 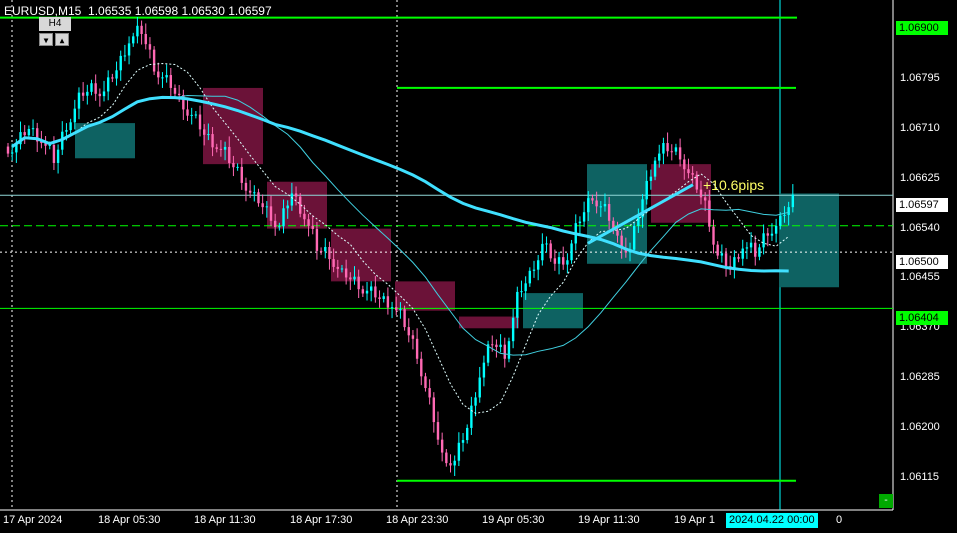 What do you see at coordinates (513, 520) in the screenshot?
I see `time-tick: 19 Apr 05:30` at bounding box center [513, 520].